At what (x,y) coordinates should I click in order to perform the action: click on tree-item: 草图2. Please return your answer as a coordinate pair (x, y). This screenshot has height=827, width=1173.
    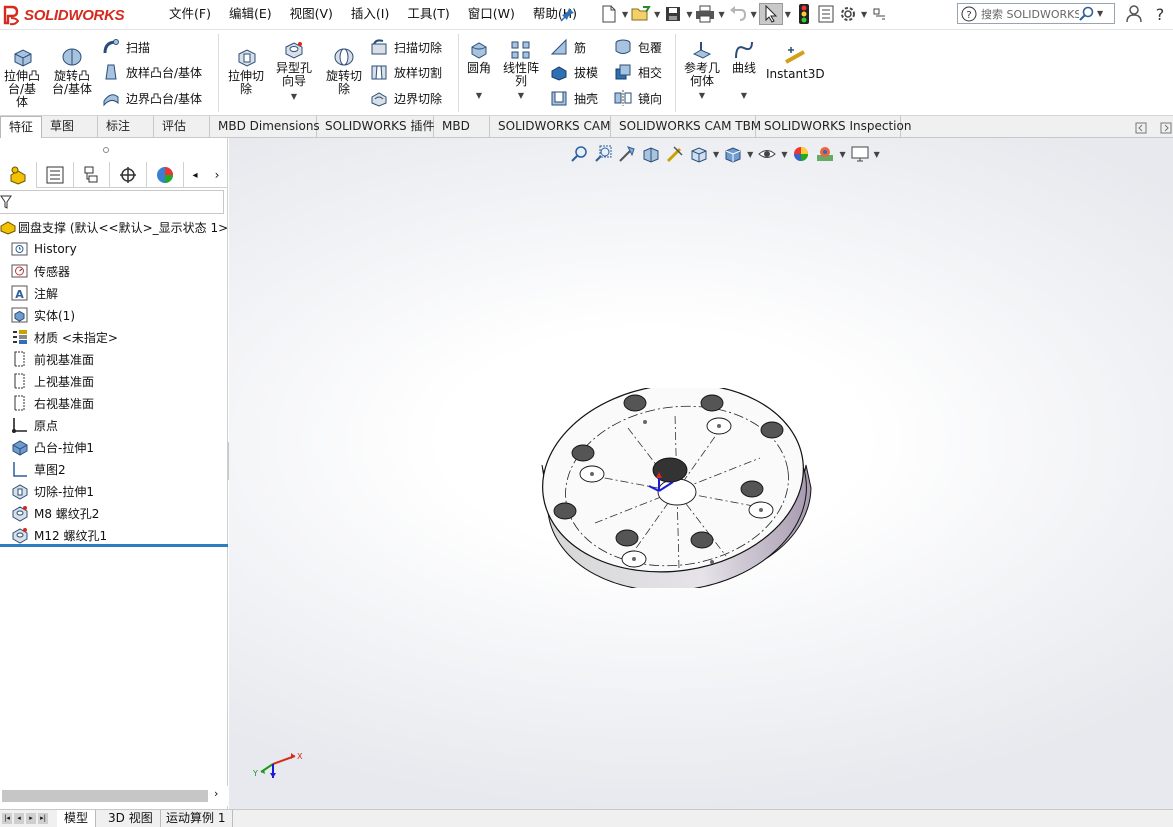
    Looking at the image, I should click on (114, 469).